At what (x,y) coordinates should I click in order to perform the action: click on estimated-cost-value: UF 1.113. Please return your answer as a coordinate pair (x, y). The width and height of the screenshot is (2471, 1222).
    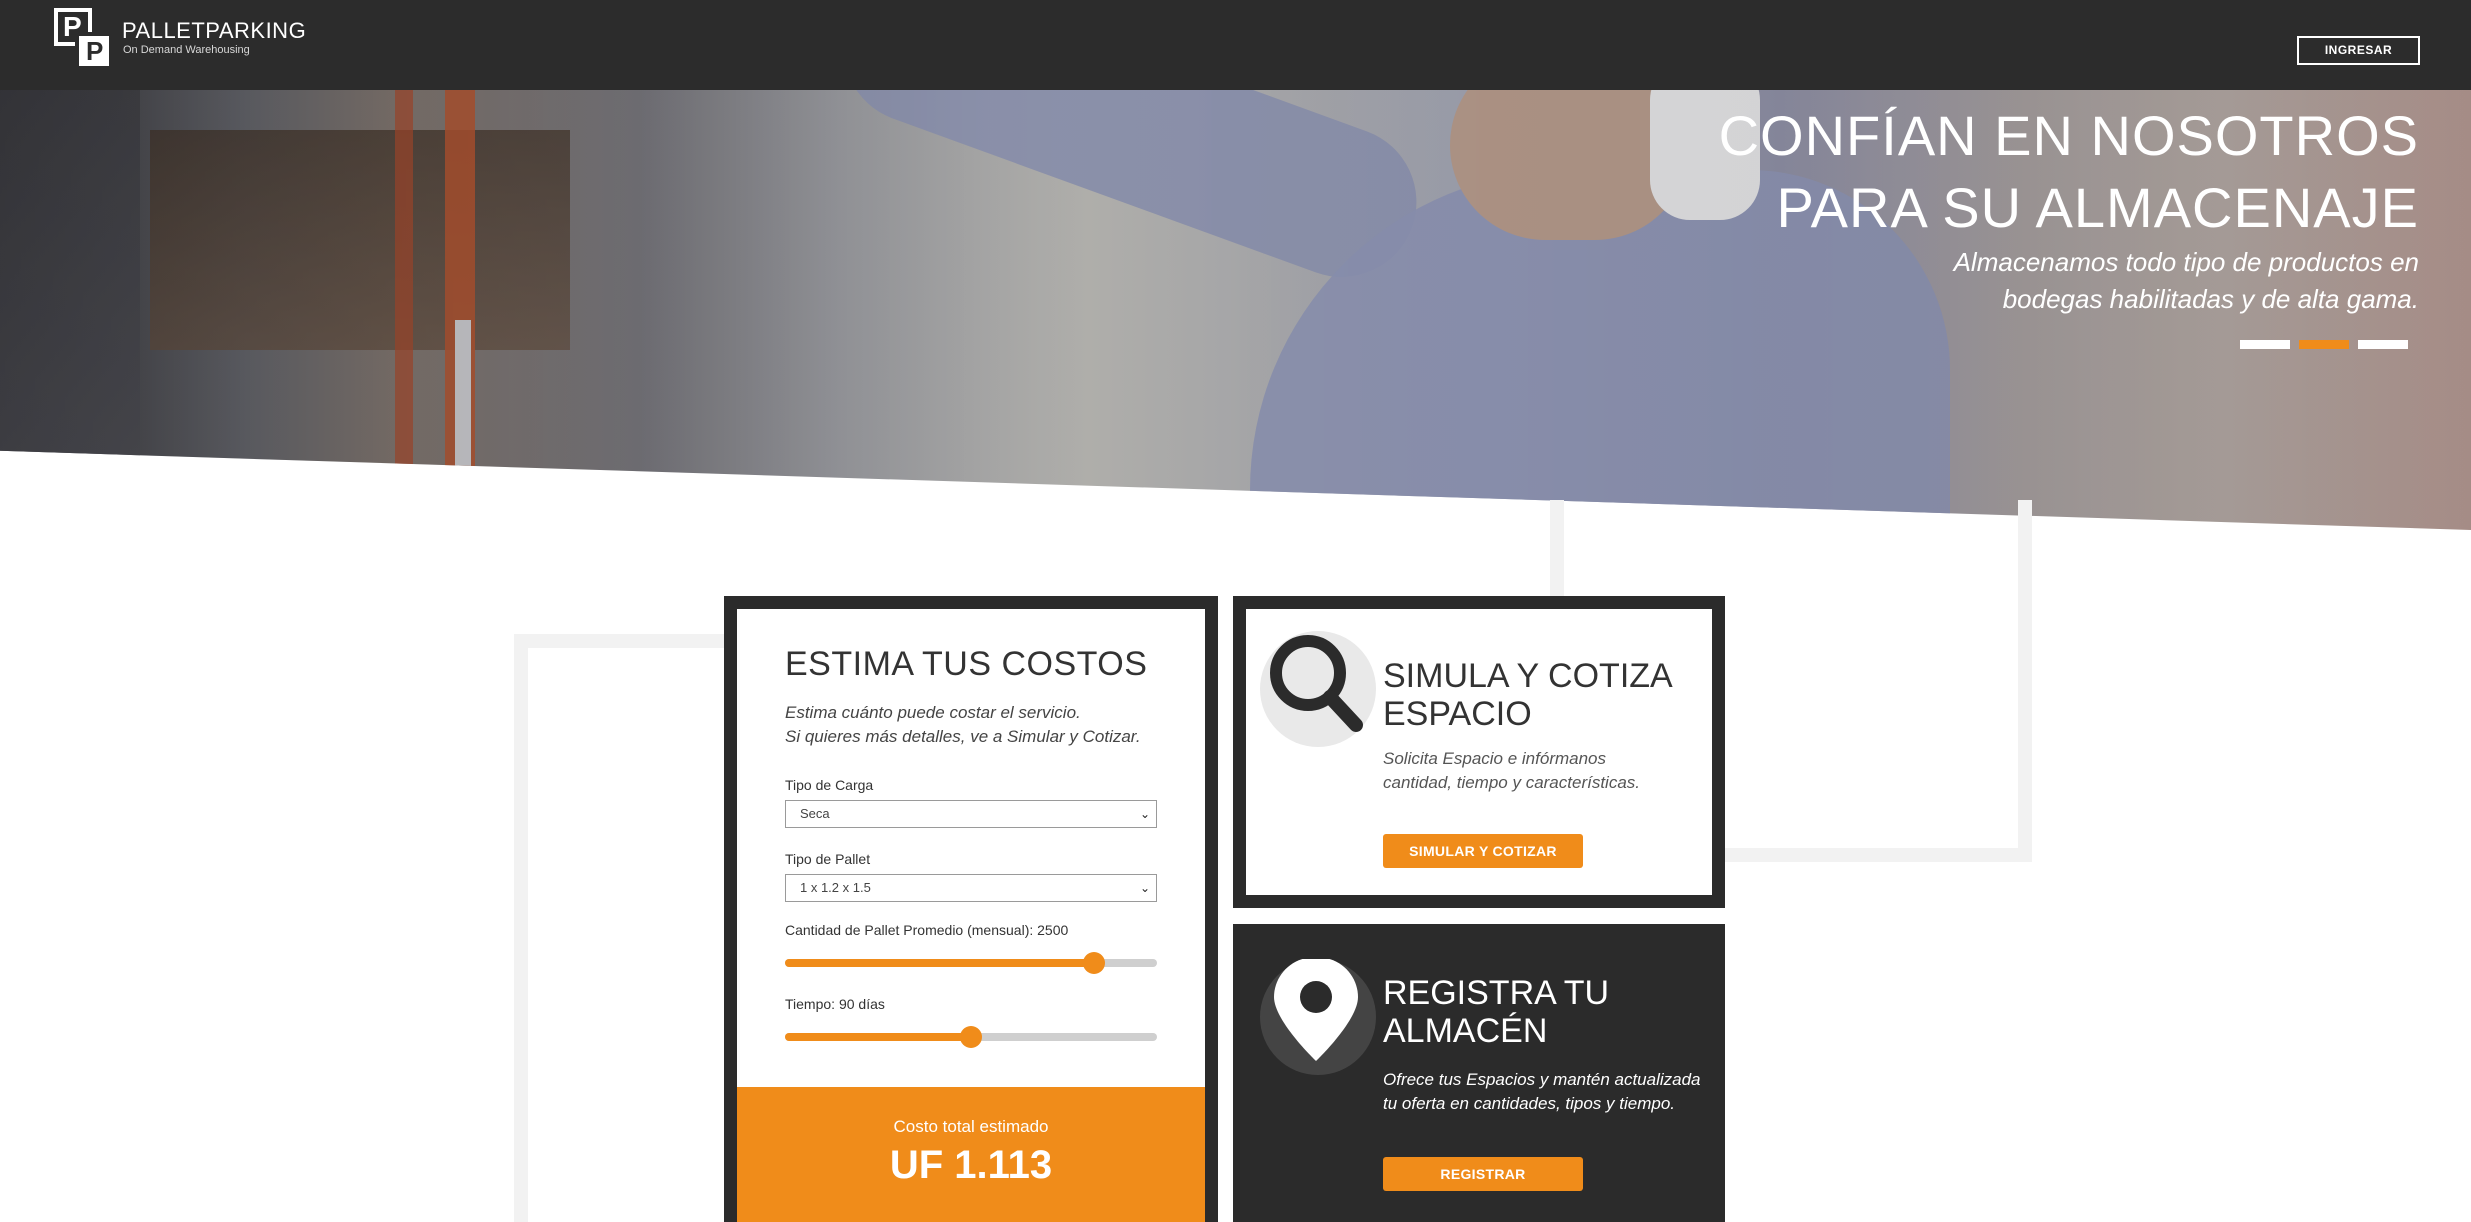
    Looking at the image, I should click on (971, 1165).